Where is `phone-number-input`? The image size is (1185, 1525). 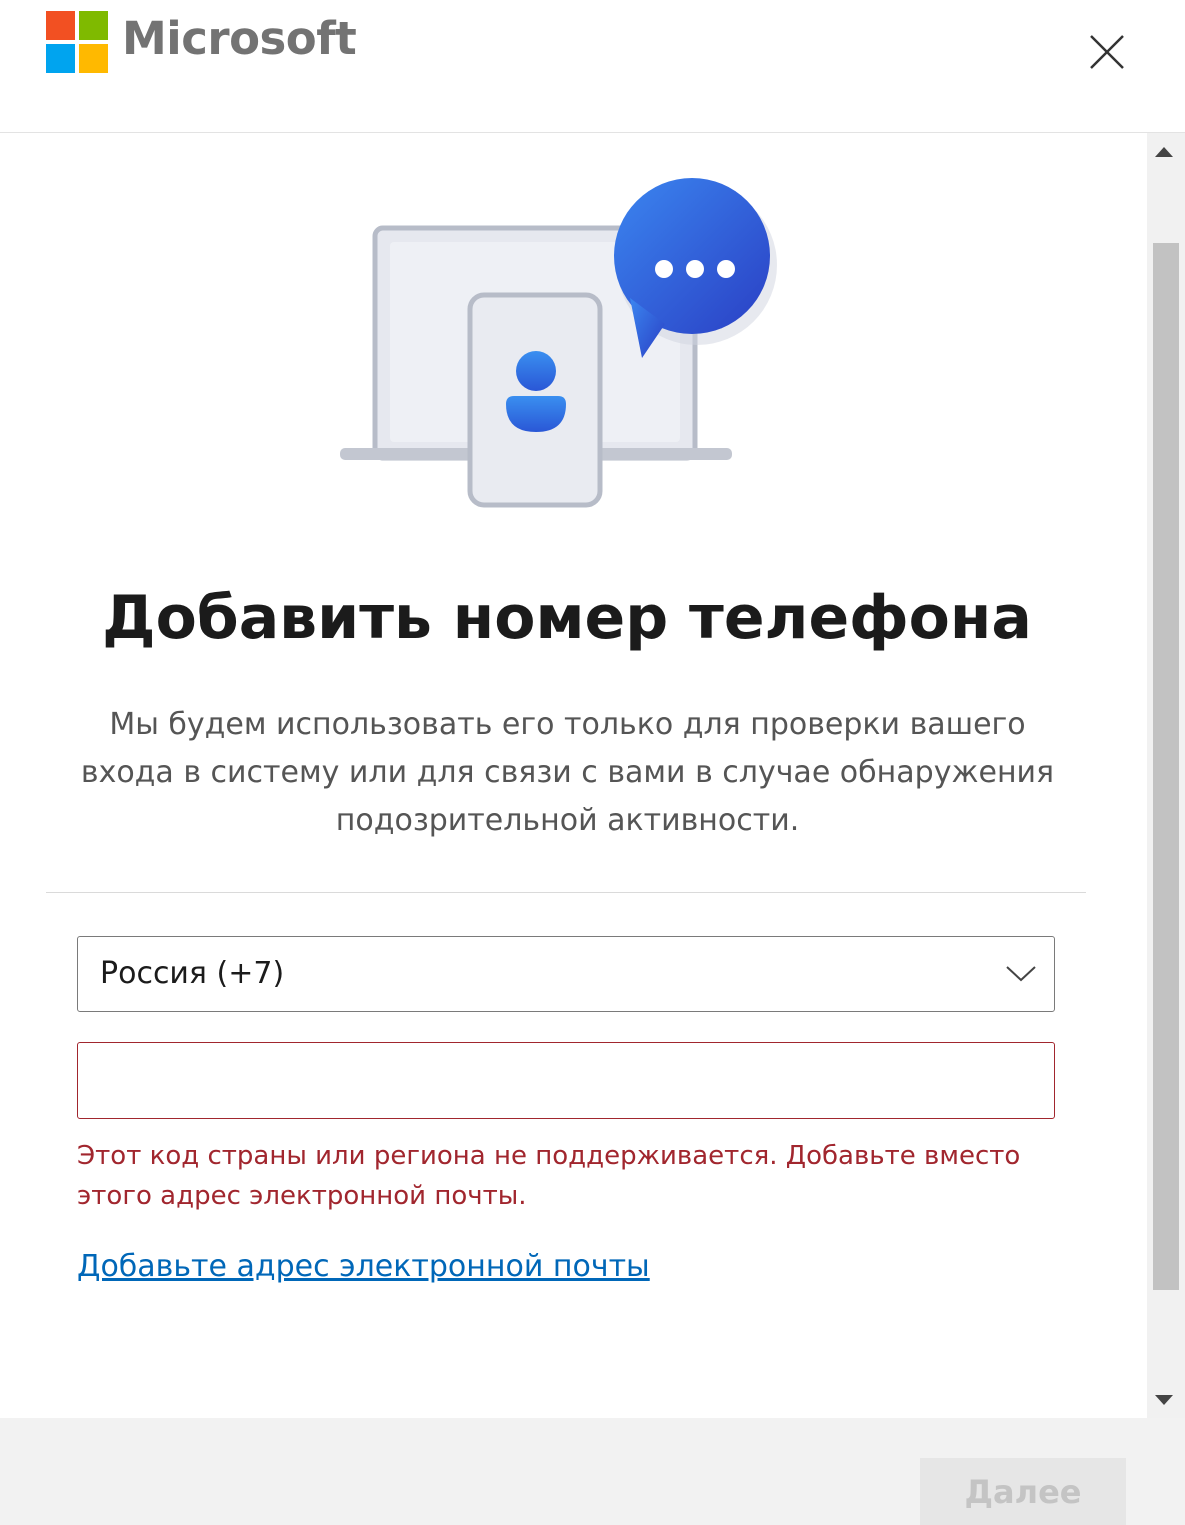 phone-number-input is located at coordinates (566, 1080).